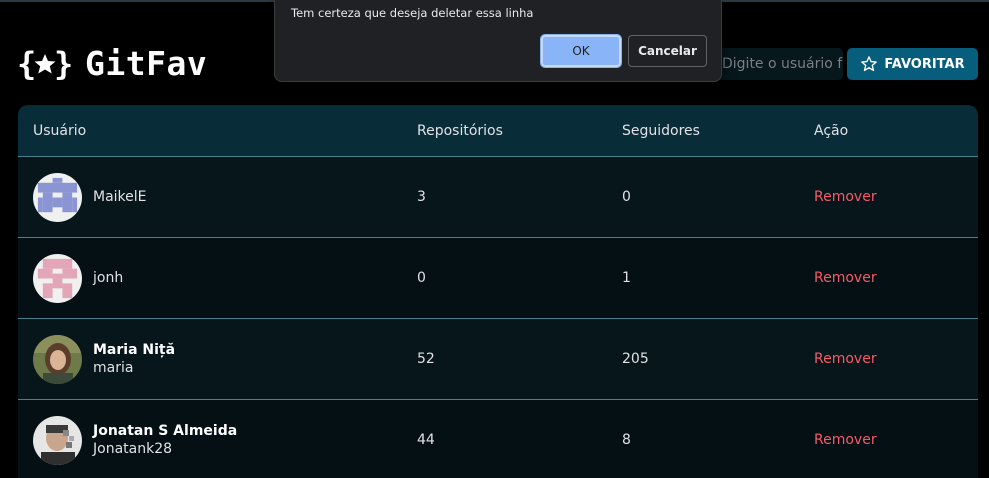  What do you see at coordinates (626, 440) in the screenshot?
I see `followers-count: 8` at bounding box center [626, 440].